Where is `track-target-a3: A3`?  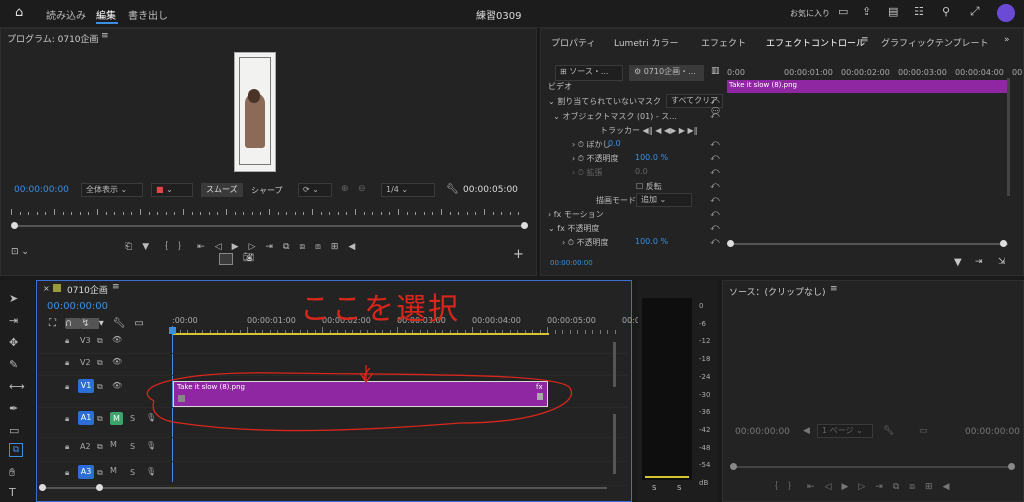 track-target-a3: A3 is located at coordinates (86, 472).